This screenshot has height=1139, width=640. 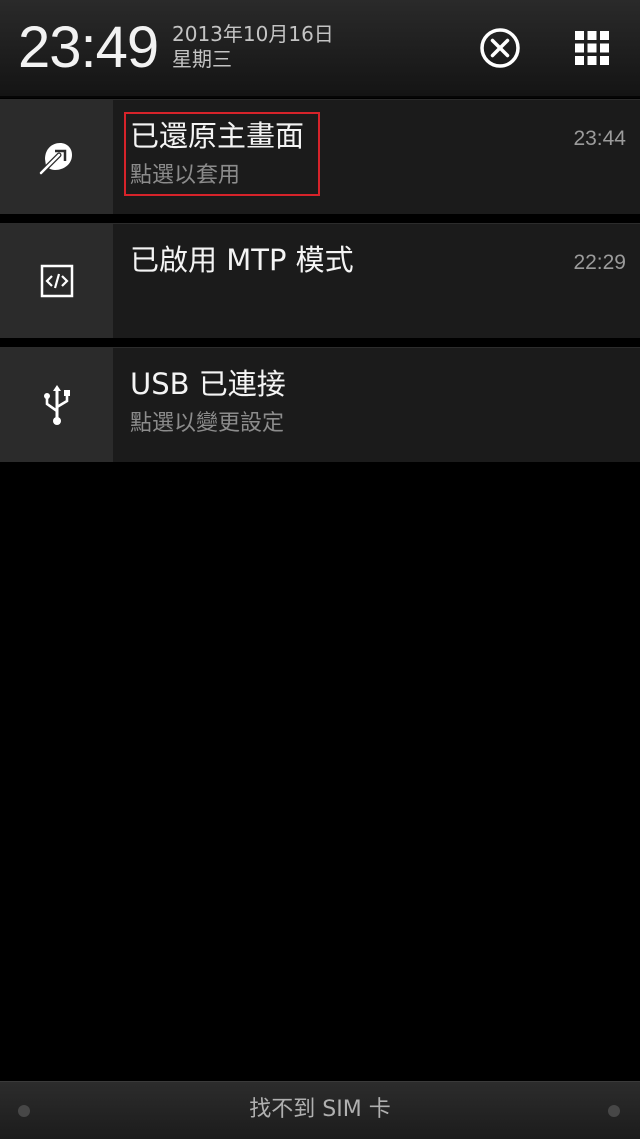 I want to click on notification-header: 23:49 2013年10月16日 星期三, so click(x=320, y=49).